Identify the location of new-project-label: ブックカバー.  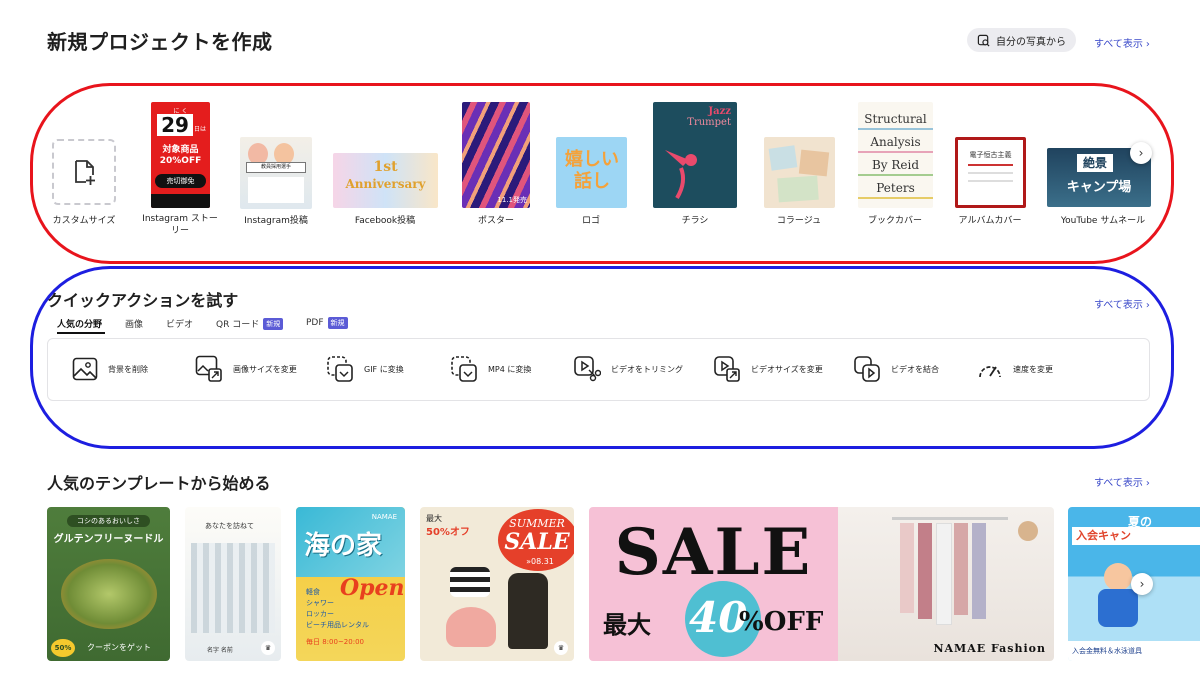
(894, 221).